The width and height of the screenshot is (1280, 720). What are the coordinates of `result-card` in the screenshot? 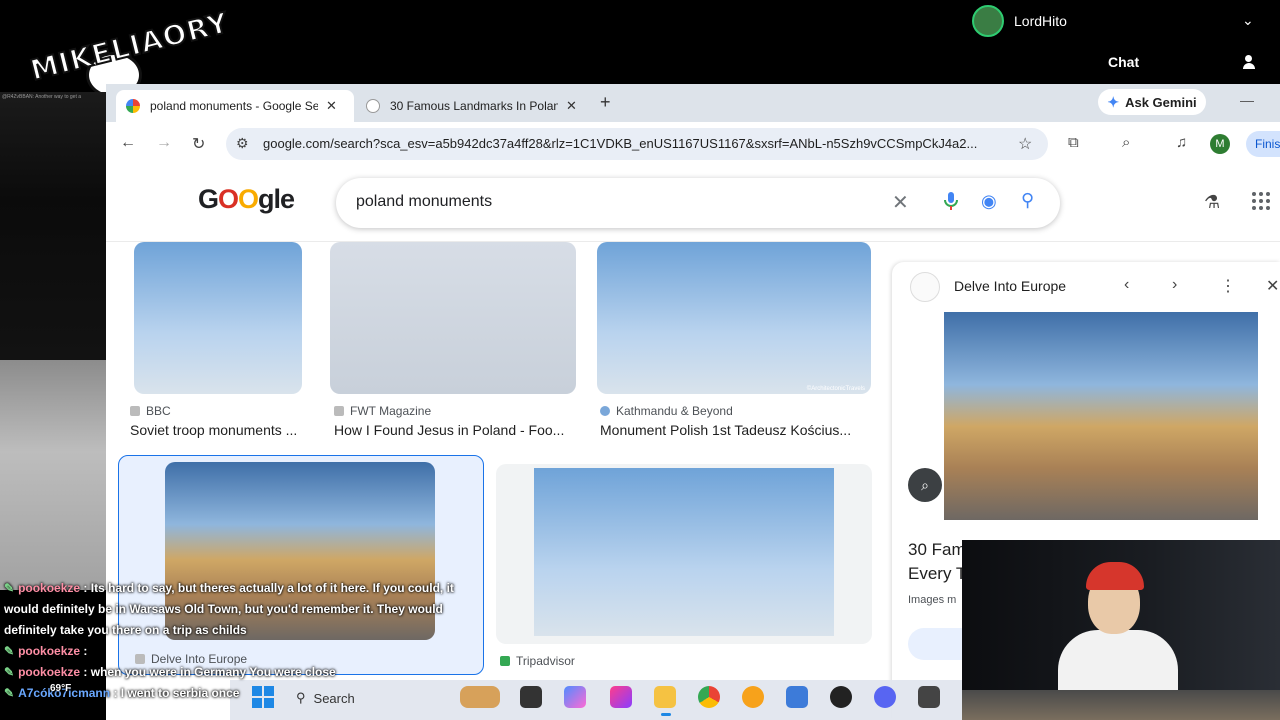 It's located at (684, 554).